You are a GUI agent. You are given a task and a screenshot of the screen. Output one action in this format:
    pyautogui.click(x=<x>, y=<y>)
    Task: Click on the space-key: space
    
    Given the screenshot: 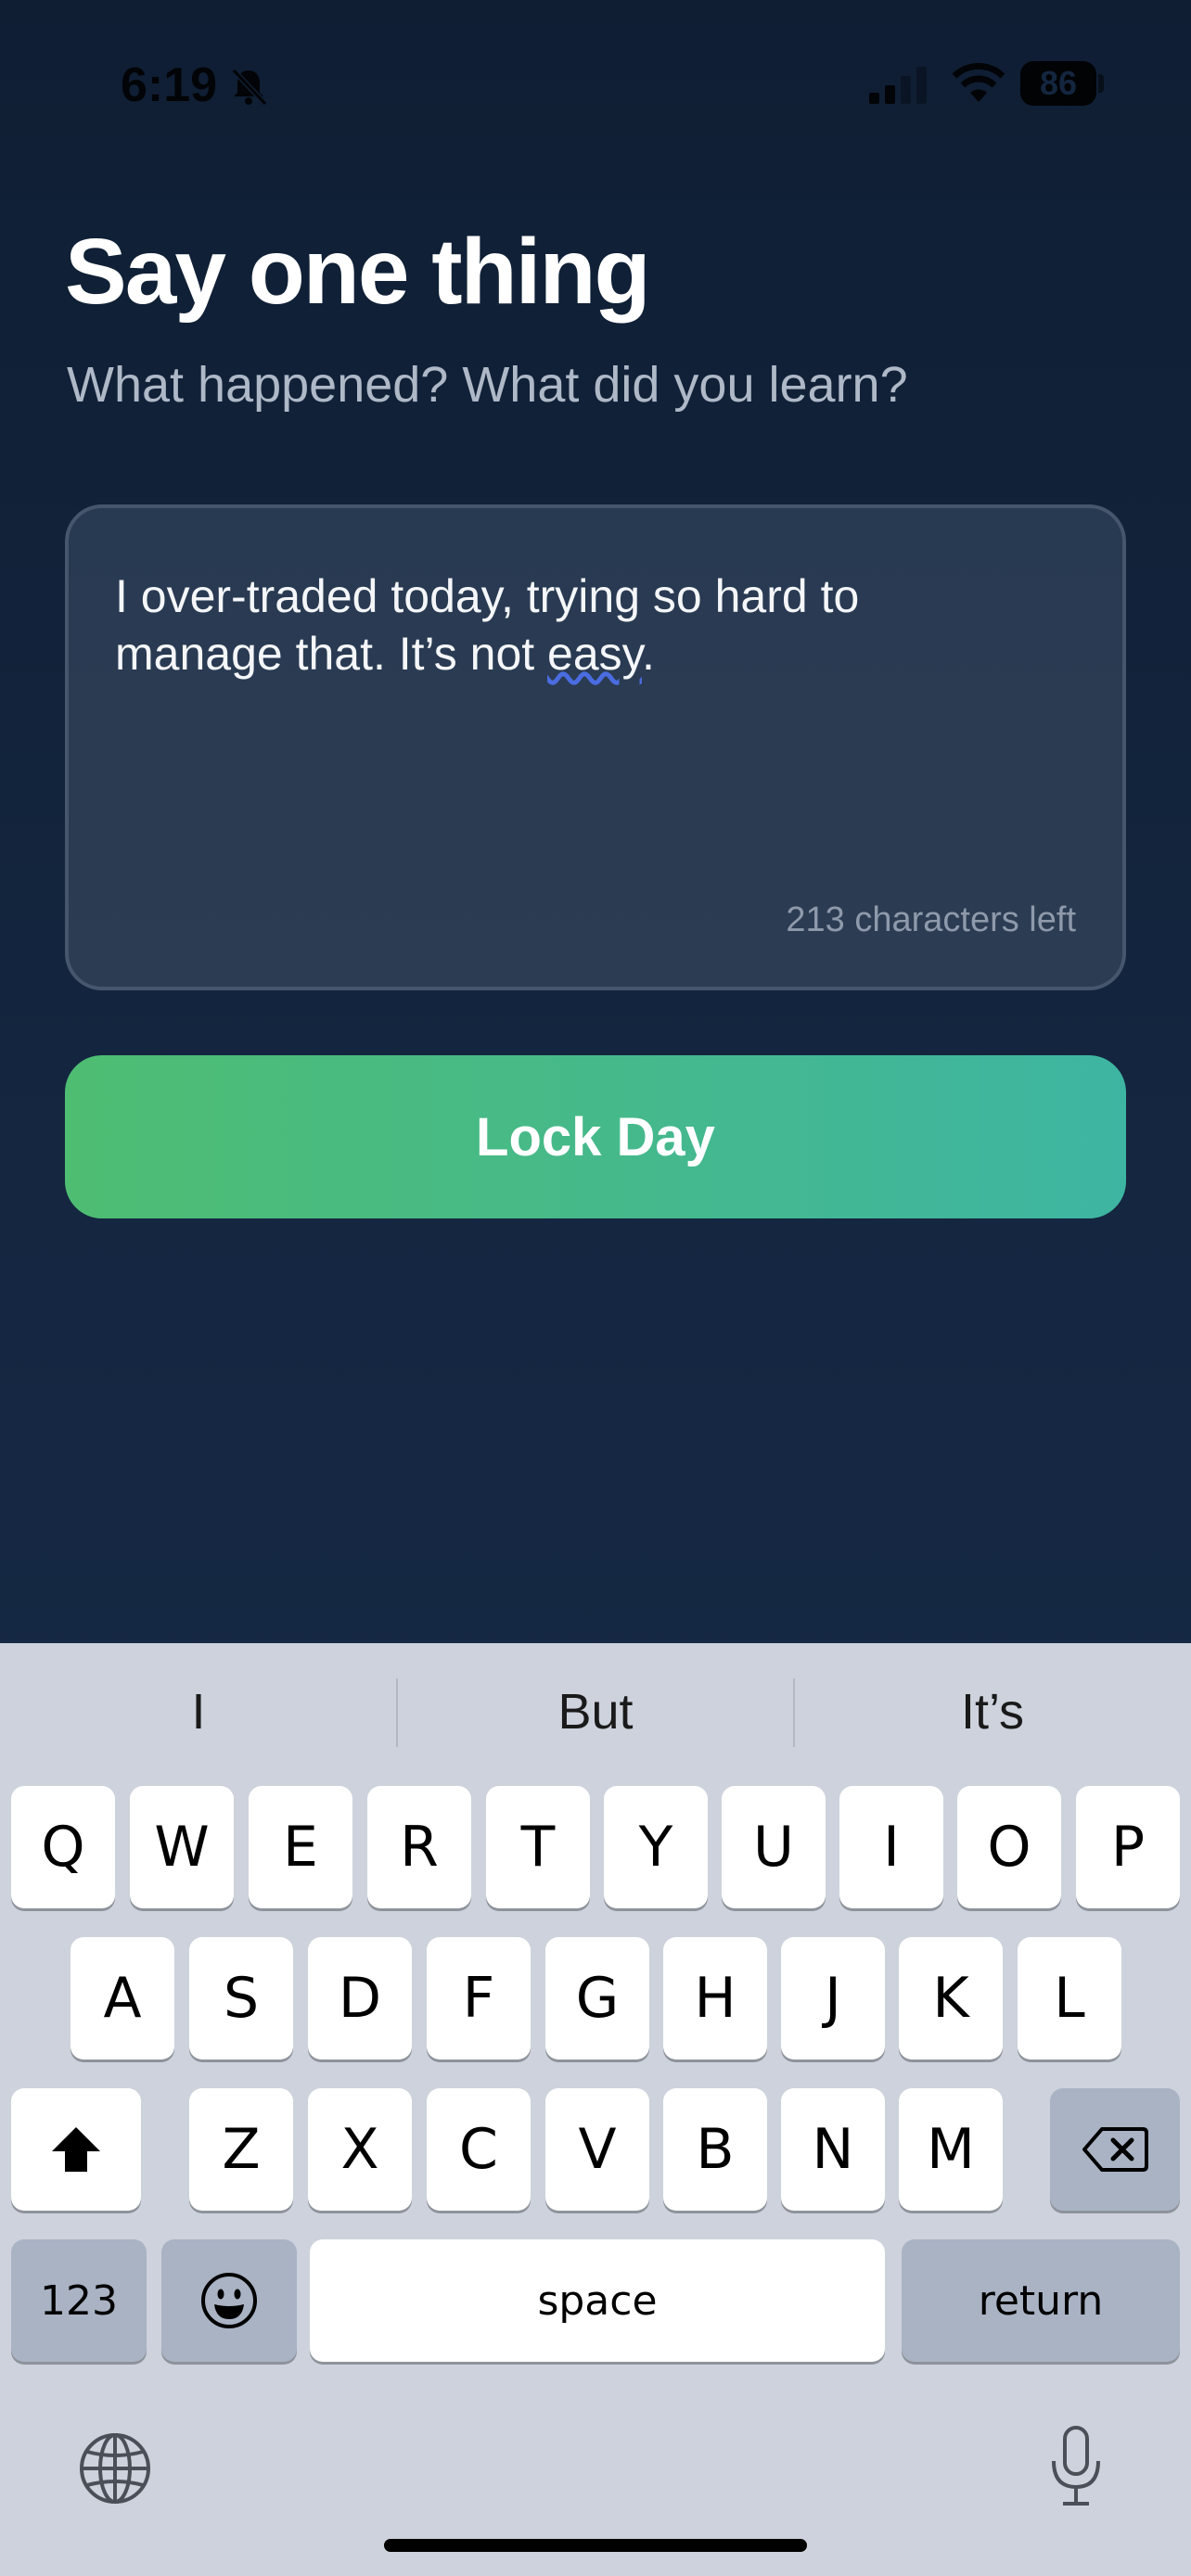 What is the action you would take?
    pyautogui.click(x=597, y=2300)
    